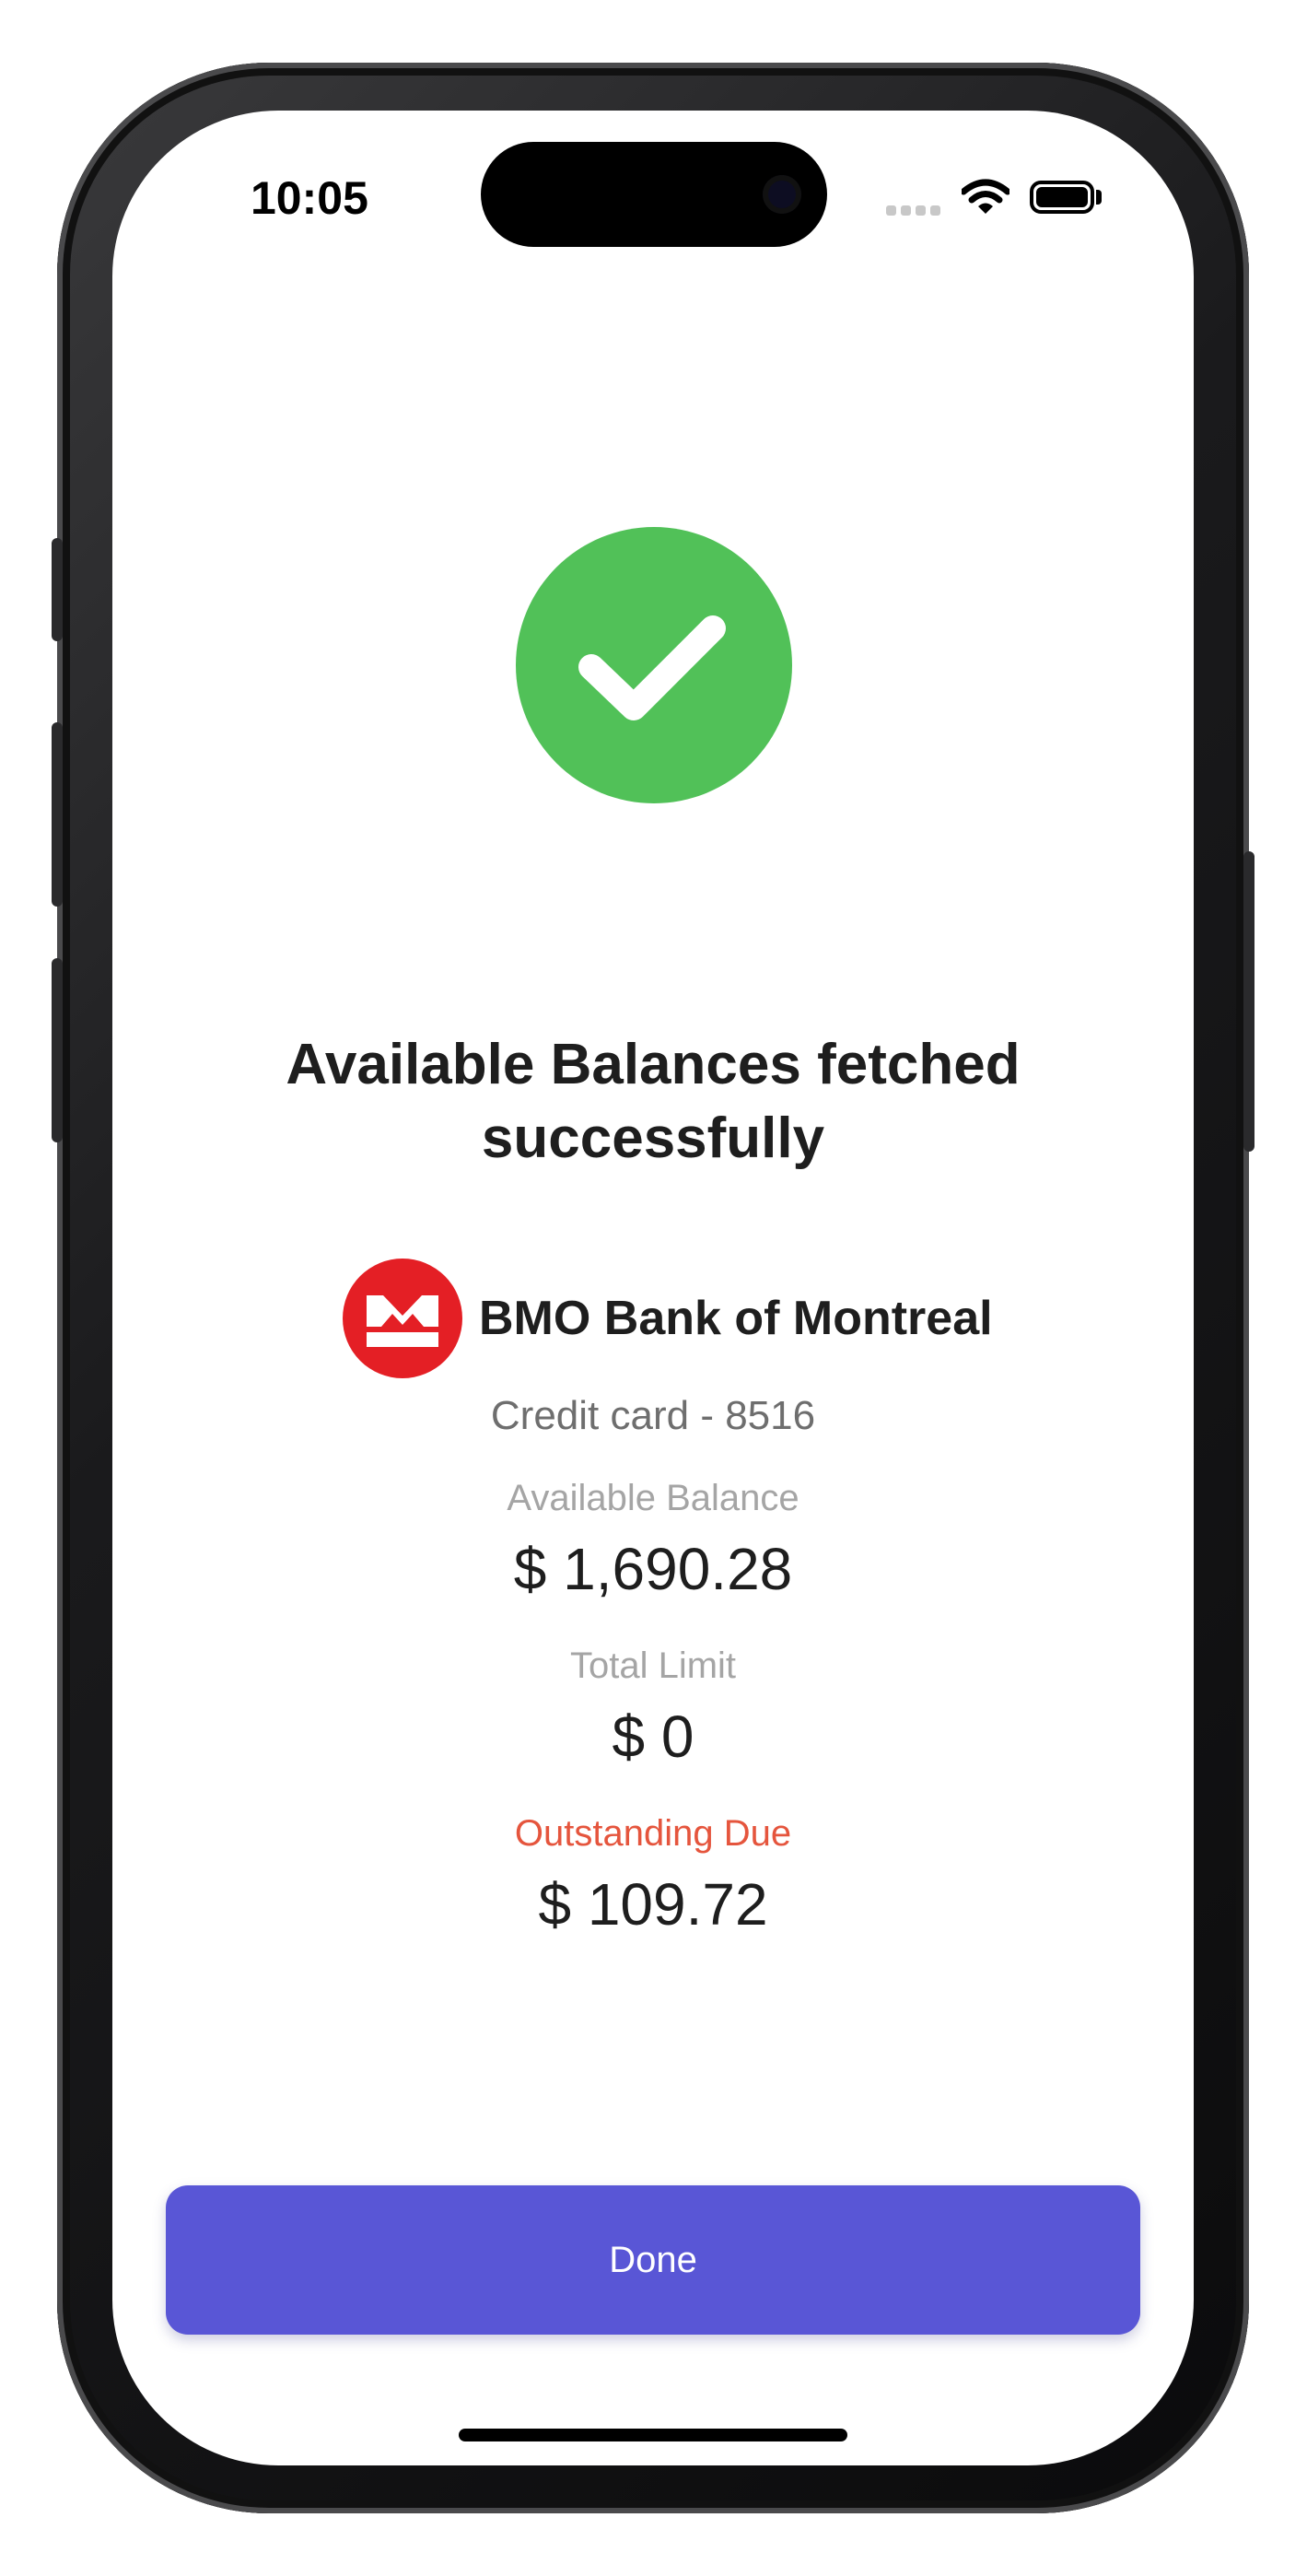 Image resolution: width=1307 pixels, height=2576 pixels. I want to click on dynamic-island, so click(654, 195).